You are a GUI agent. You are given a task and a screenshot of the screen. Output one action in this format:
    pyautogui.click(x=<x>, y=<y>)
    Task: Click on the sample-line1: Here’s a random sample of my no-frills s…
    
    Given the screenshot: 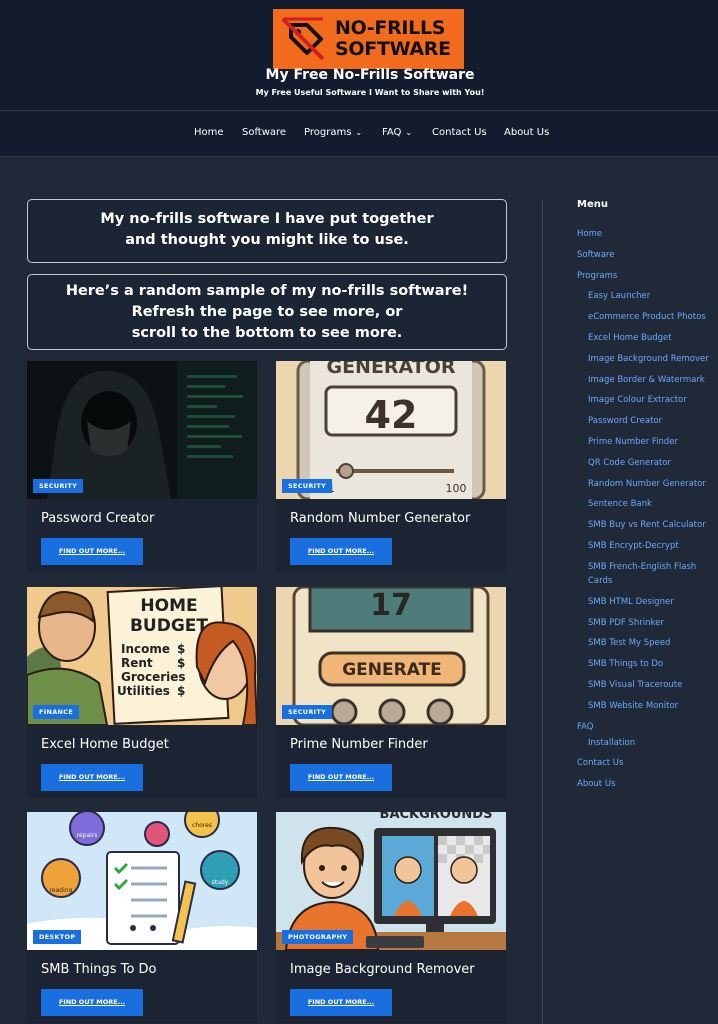 What is the action you would take?
    pyautogui.click(x=267, y=291)
    